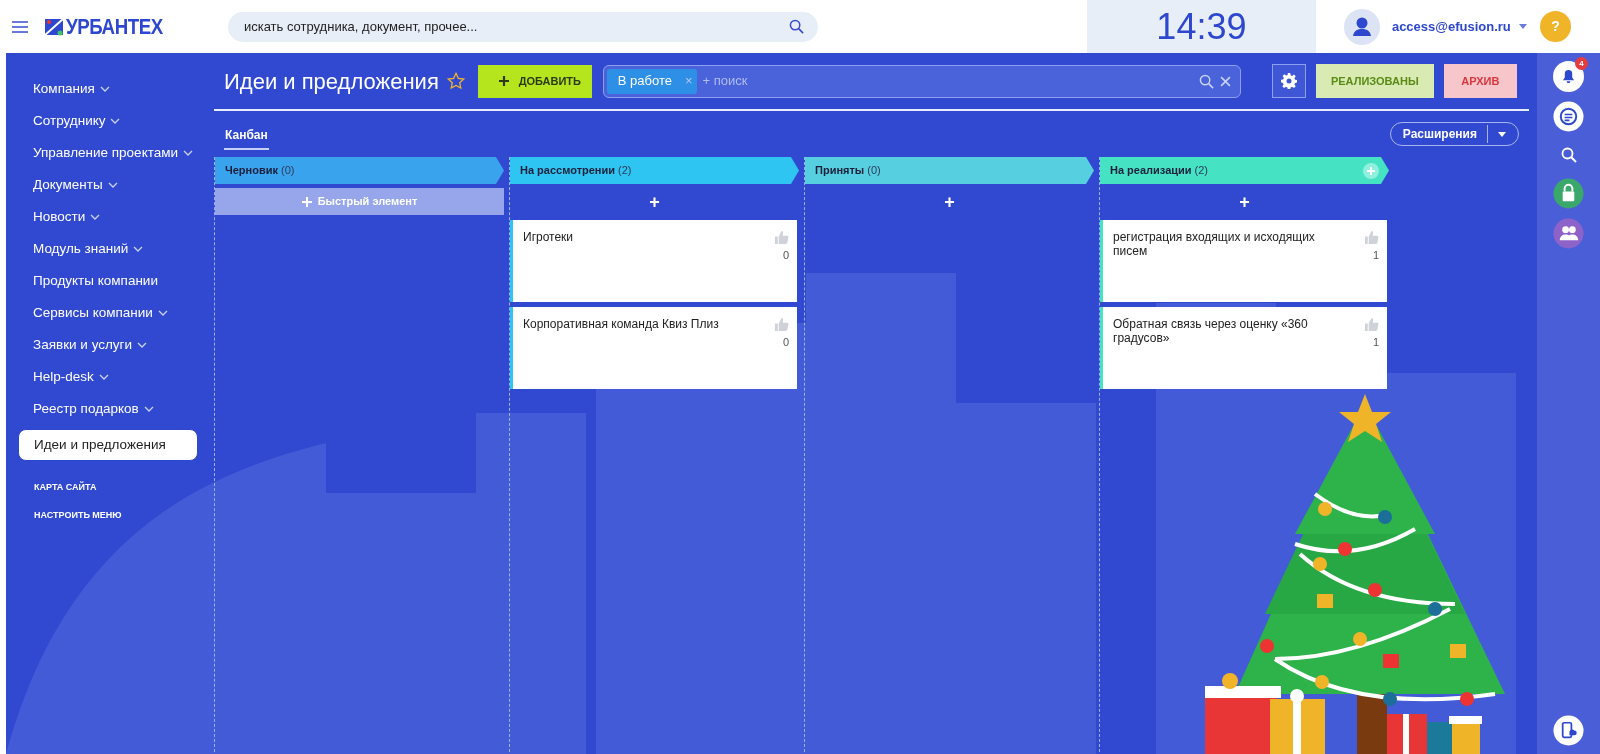  Describe the element at coordinates (1243, 348) in the screenshot. I see `kanban-card: Обратная связь через оценку «360 градусов» 1` at that location.